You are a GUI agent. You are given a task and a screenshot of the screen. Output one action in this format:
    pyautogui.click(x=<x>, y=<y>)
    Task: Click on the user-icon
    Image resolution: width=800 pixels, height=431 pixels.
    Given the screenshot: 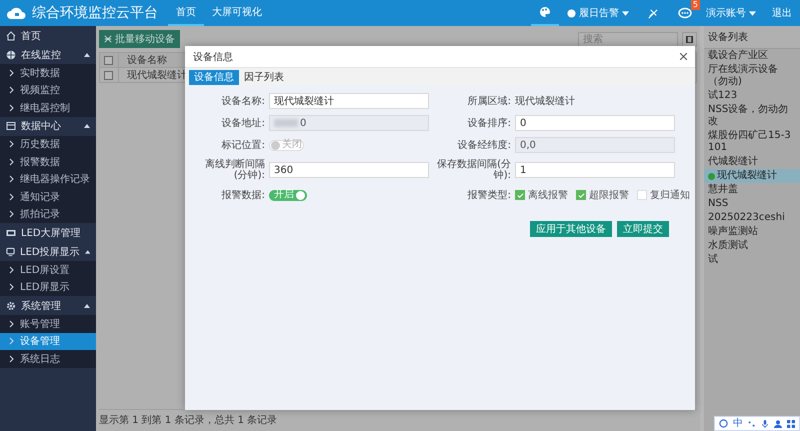 What is the action you would take?
    pyautogui.click(x=778, y=424)
    